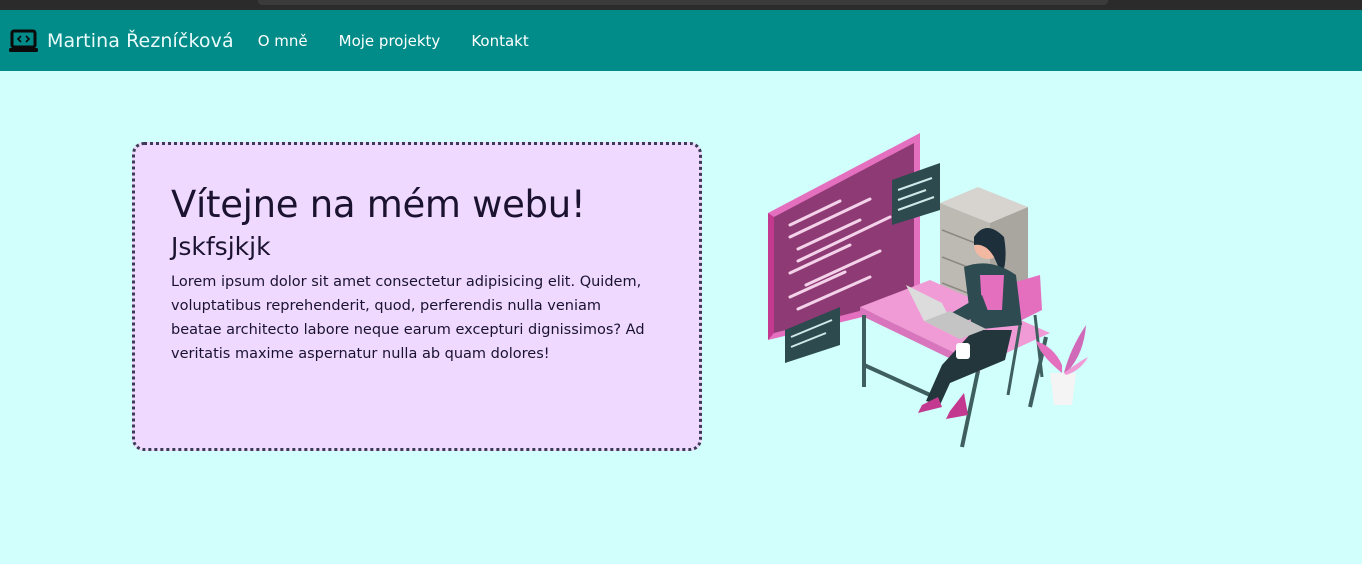  Describe the element at coordinates (499, 41) in the screenshot. I see `nav-link-kontakt: Kontakt` at that location.